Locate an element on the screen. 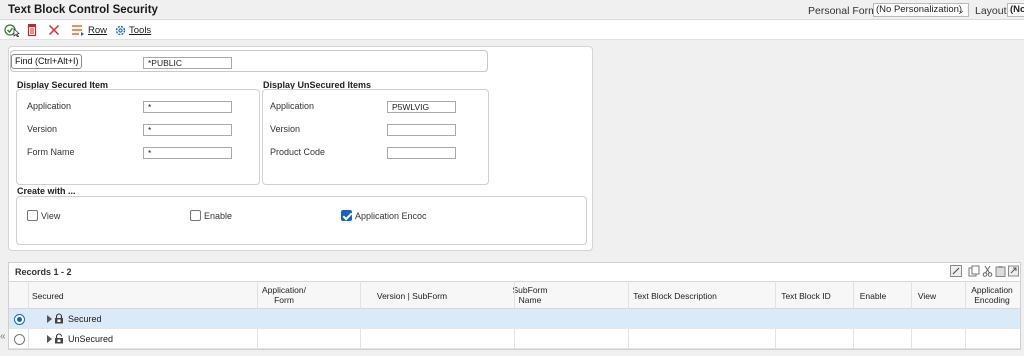  copy-icon is located at coordinates (974, 271).